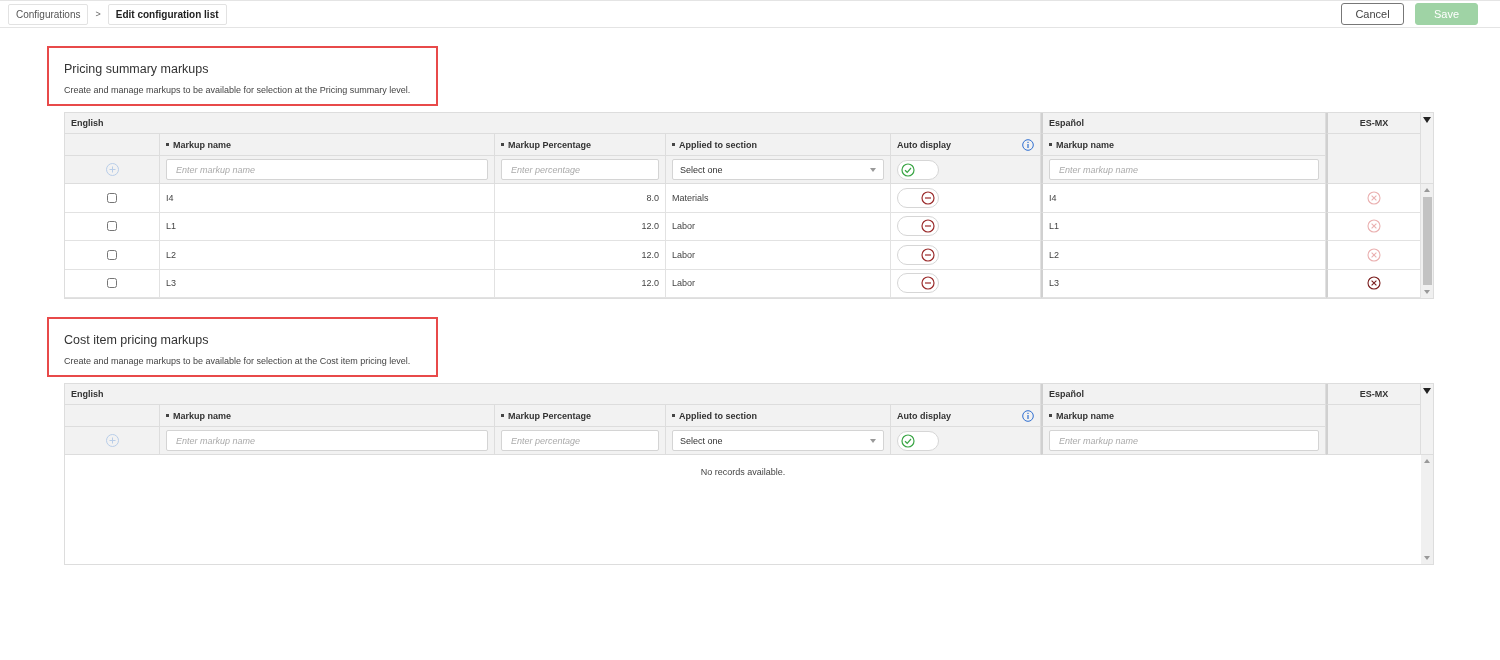 This screenshot has height=660, width=1500. Describe the element at coordinates (48, 14) in the screenshot. I see `breadcrumb-item: Configurations` at that location.